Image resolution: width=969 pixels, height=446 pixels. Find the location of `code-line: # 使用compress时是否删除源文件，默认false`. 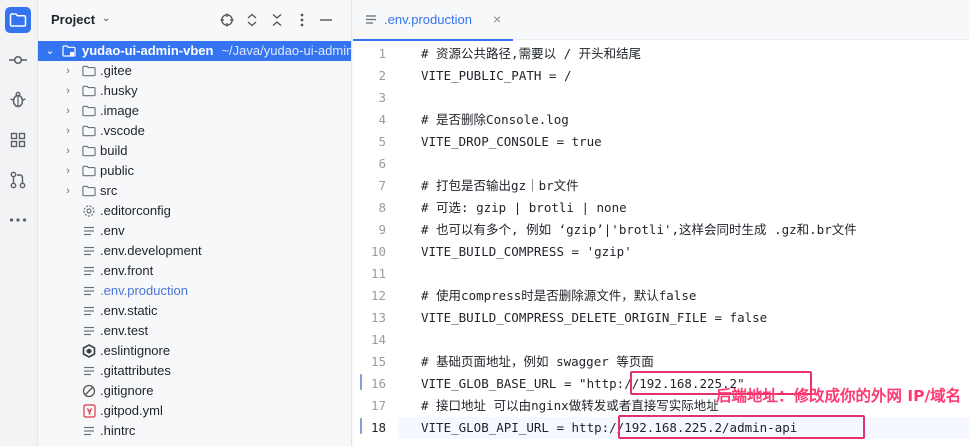

code-line: # 使用compress时是否删除源文件，默认false is located at coordinates (683, 296).